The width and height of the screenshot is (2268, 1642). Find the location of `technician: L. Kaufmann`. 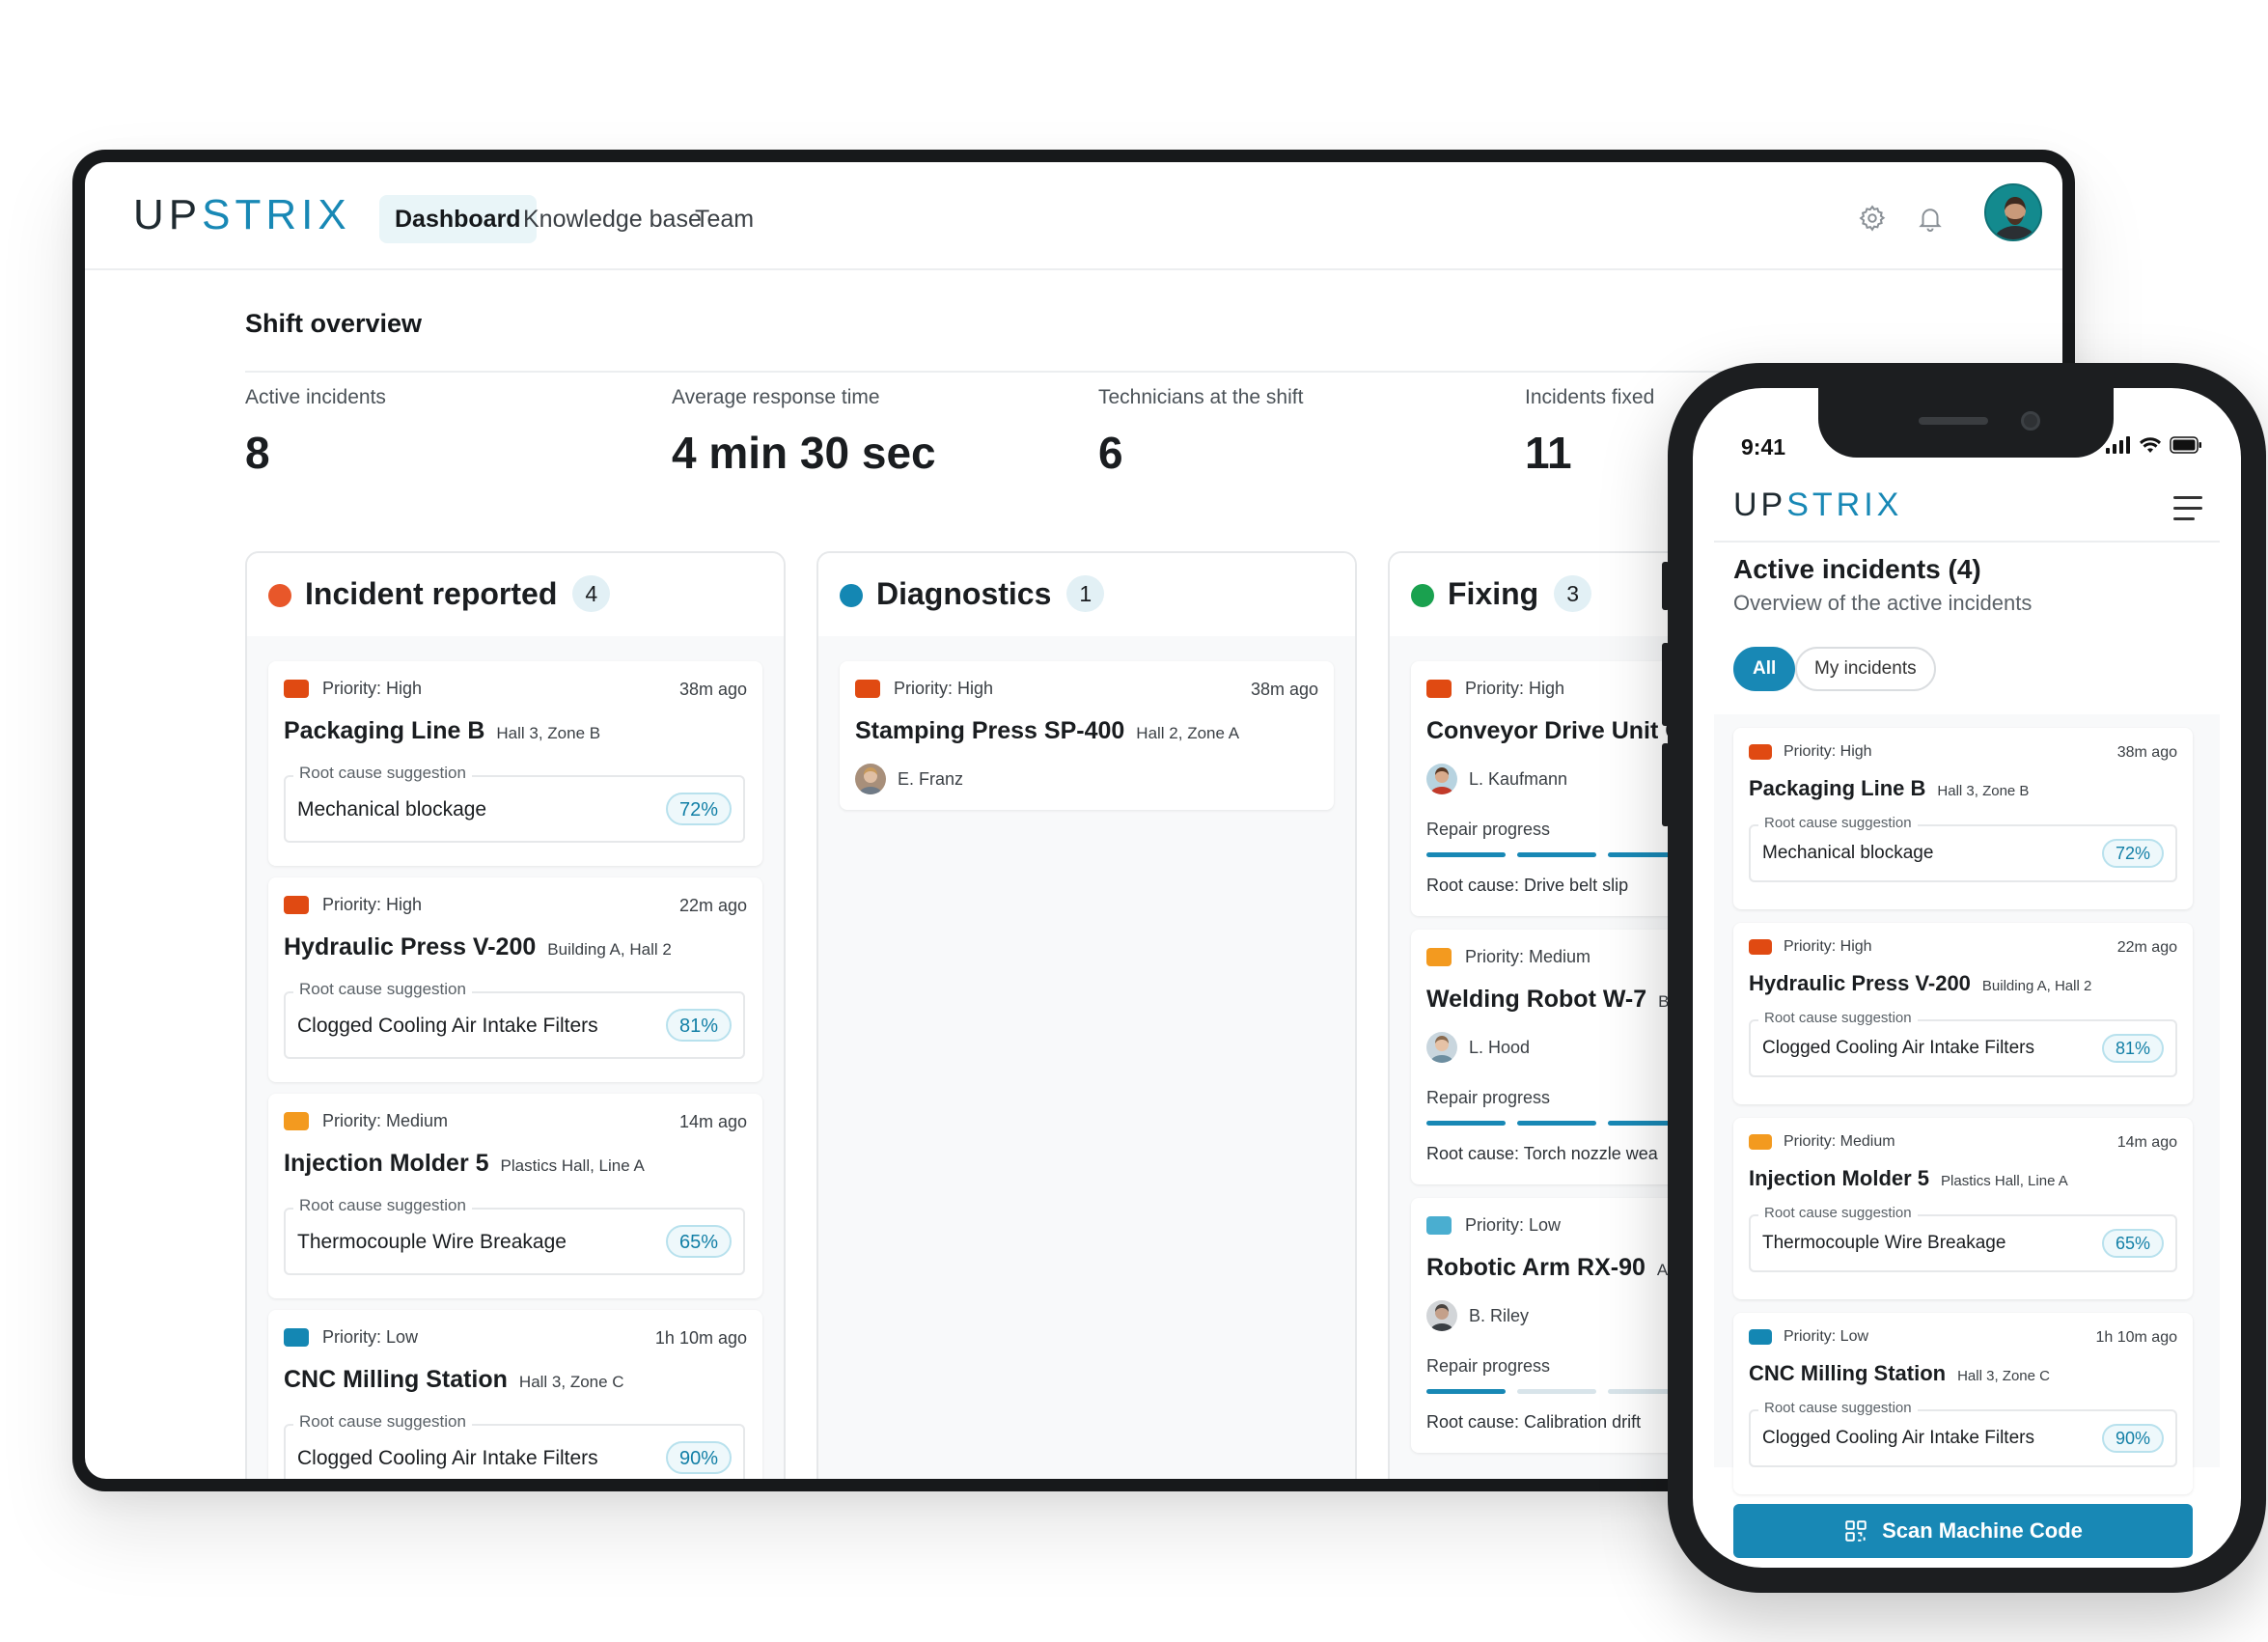

technician: L. Kaufmann is located at coordinates (1496, 779).